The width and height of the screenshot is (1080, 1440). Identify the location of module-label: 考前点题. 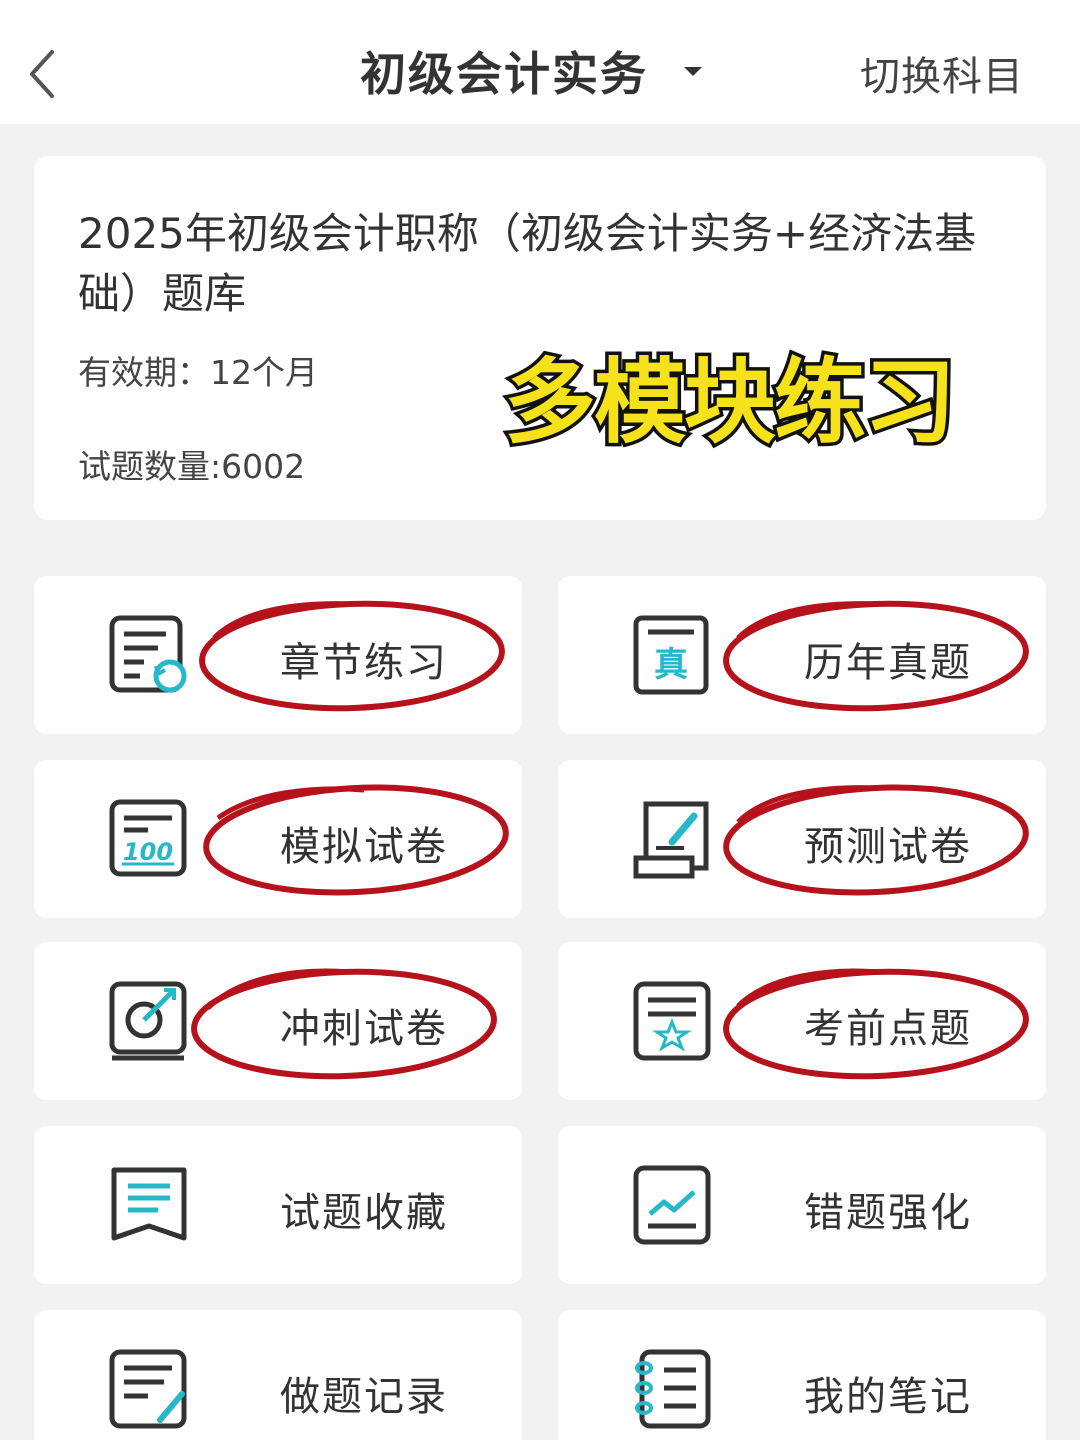
(888, 1029).